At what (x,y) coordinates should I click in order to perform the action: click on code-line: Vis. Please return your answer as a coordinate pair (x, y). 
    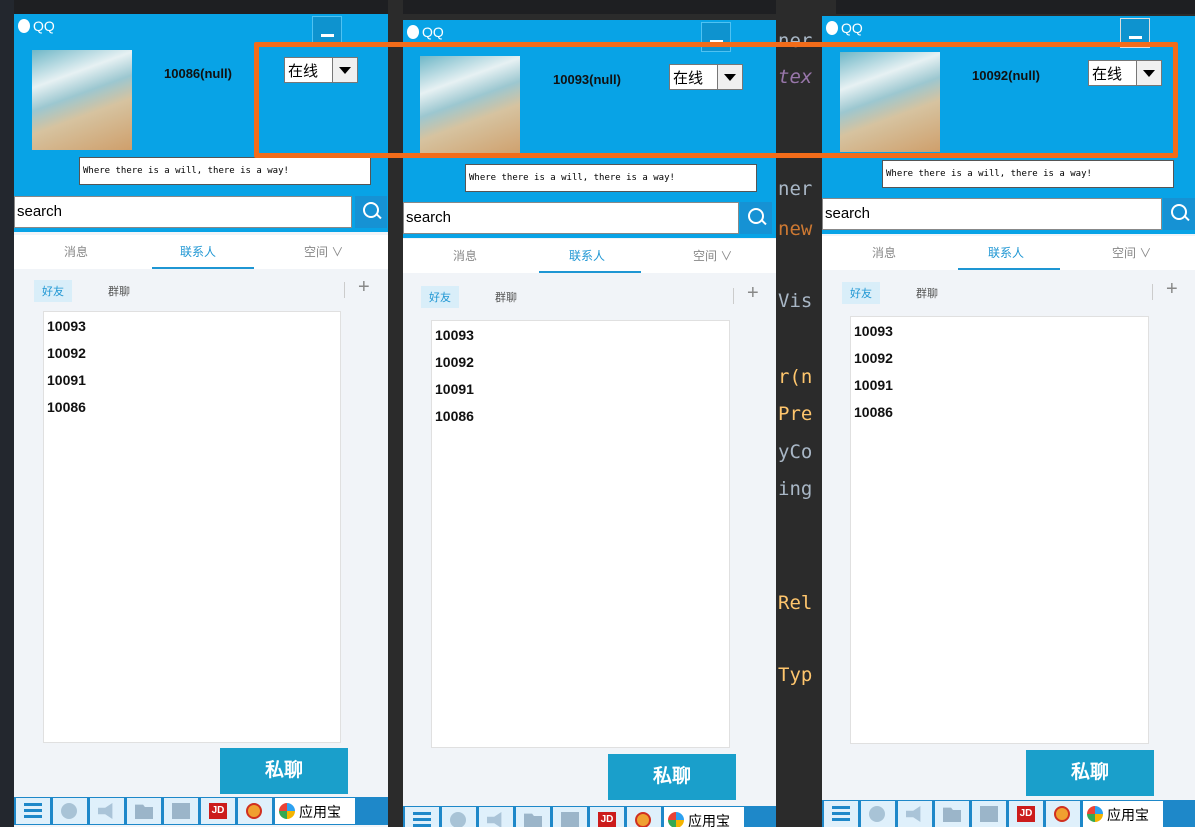
    Looking at the image, I should click on (795, 301).